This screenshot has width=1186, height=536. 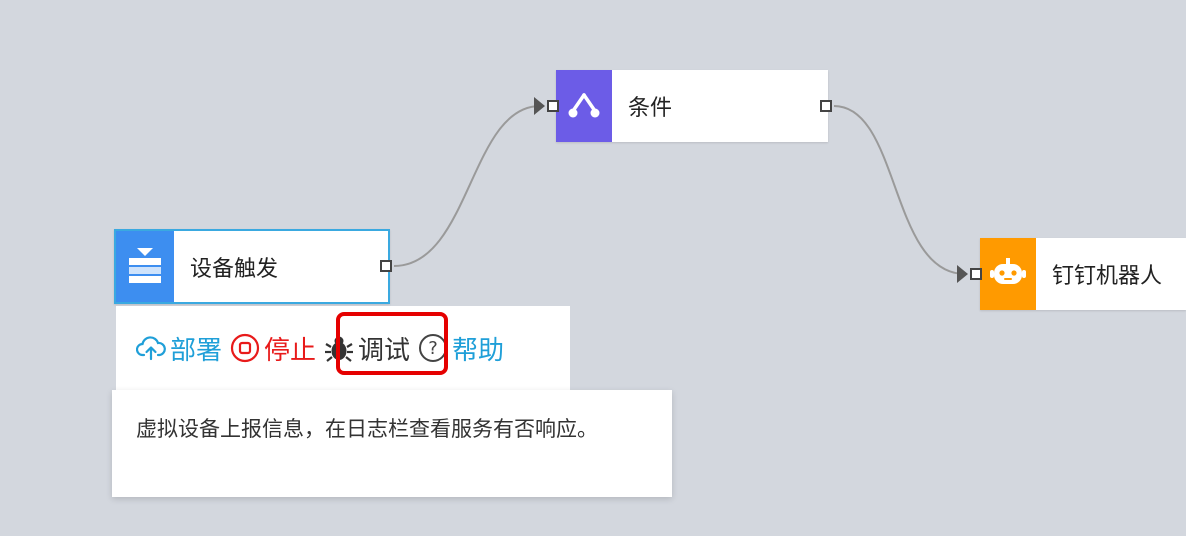 What do you see at coordinates (650, 108) in the screenshot?
I see `condition-label: 条件` at bounding box center [650, 108].